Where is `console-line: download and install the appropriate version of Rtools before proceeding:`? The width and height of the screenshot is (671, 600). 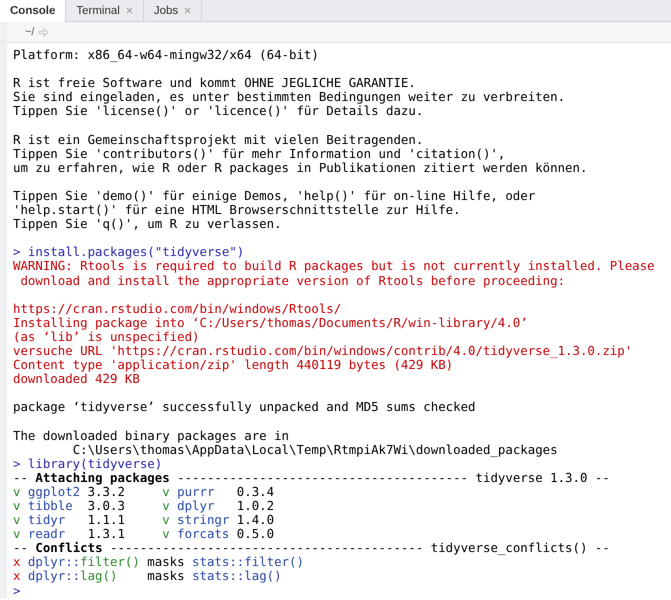
console-line: download and install the appropriate version of Rtools before proceeding: is located at coordinates (292, 281).